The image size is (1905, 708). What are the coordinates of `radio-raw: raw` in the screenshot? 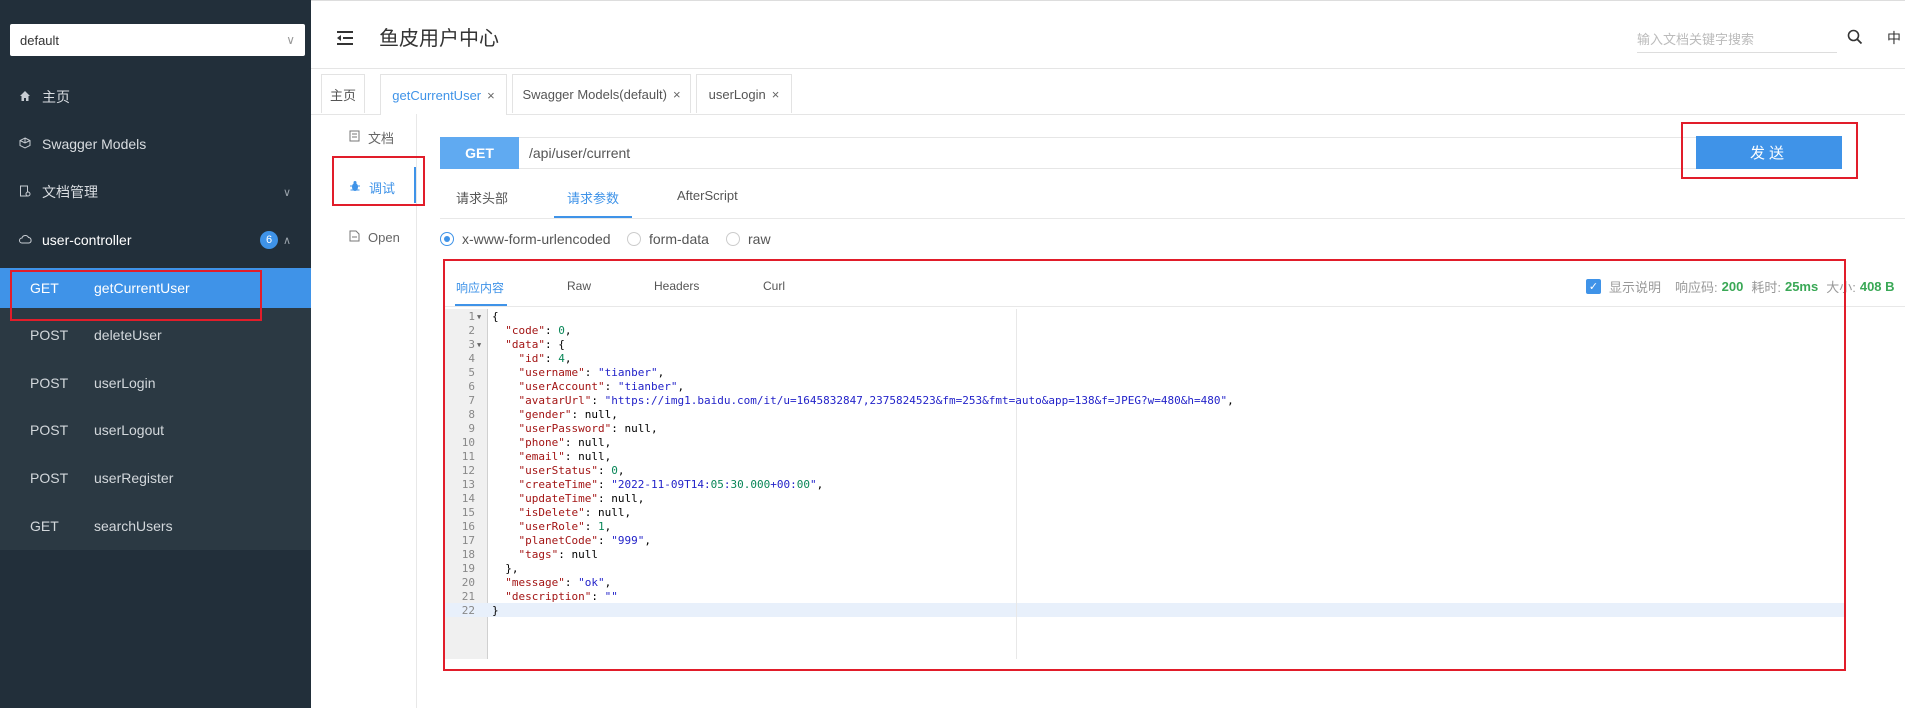 It's located at (748, 239).